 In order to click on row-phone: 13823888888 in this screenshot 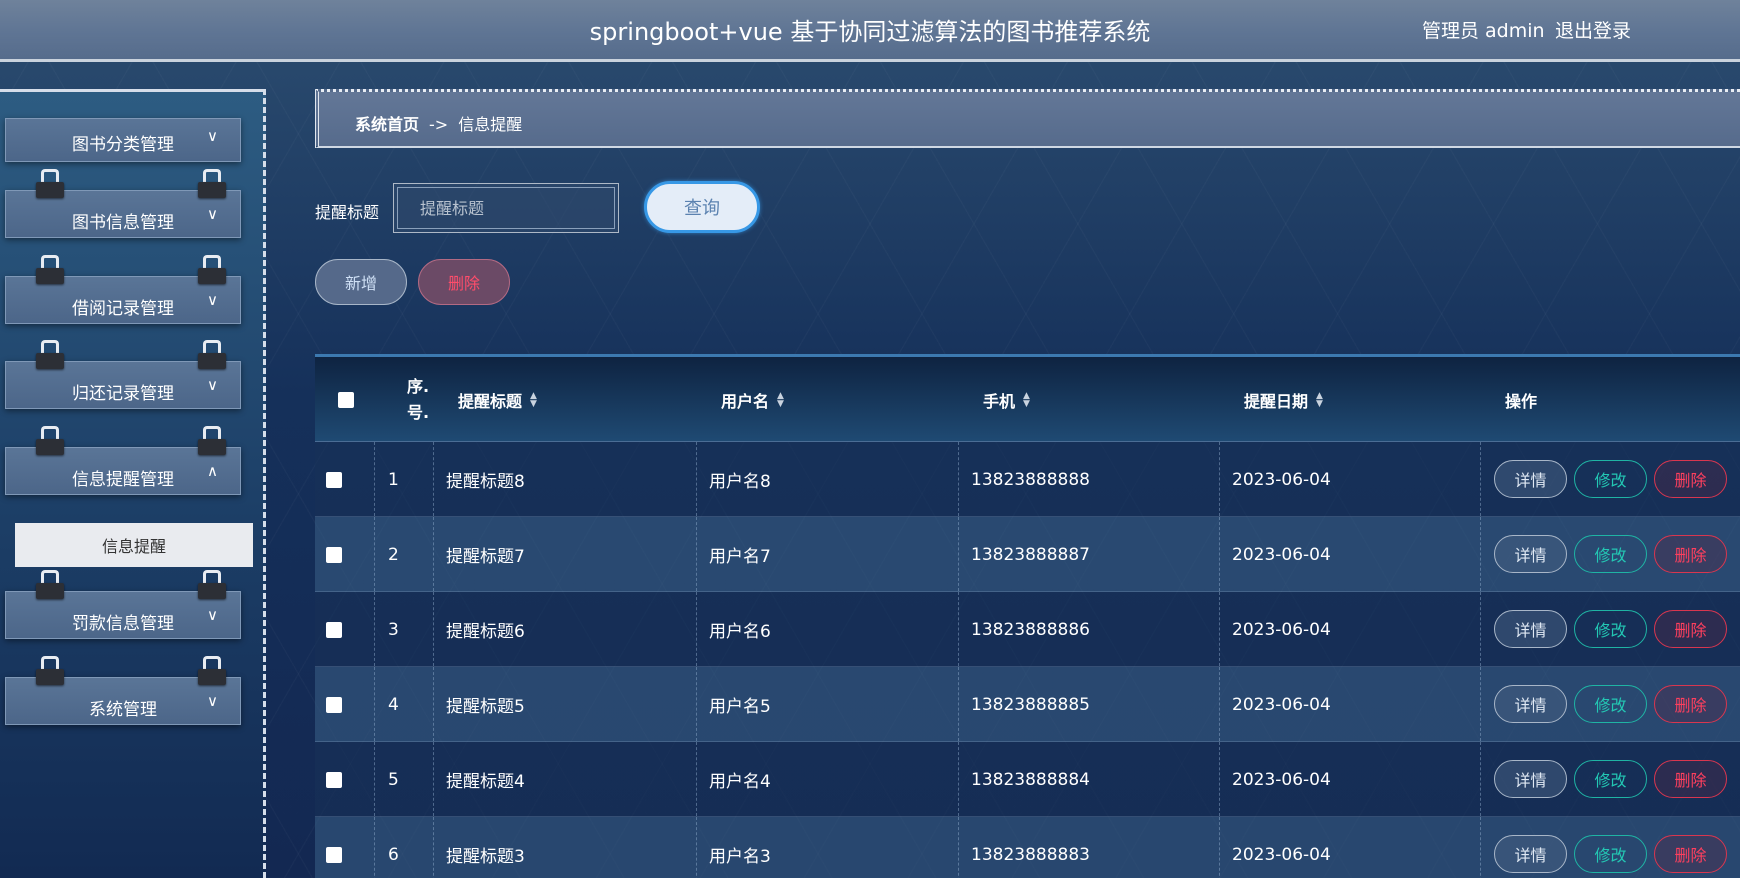, I will do `click(1030, 479)`.